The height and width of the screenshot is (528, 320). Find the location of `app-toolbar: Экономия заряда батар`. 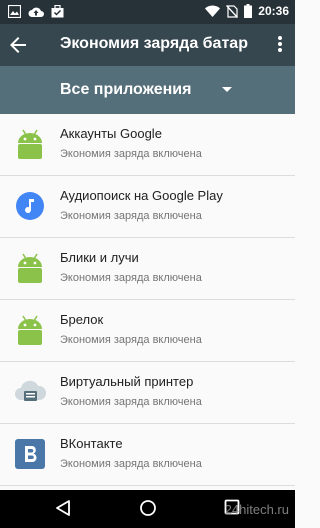

app-toolbar: Экономия заряда батар is located at coordinates (147, 45).